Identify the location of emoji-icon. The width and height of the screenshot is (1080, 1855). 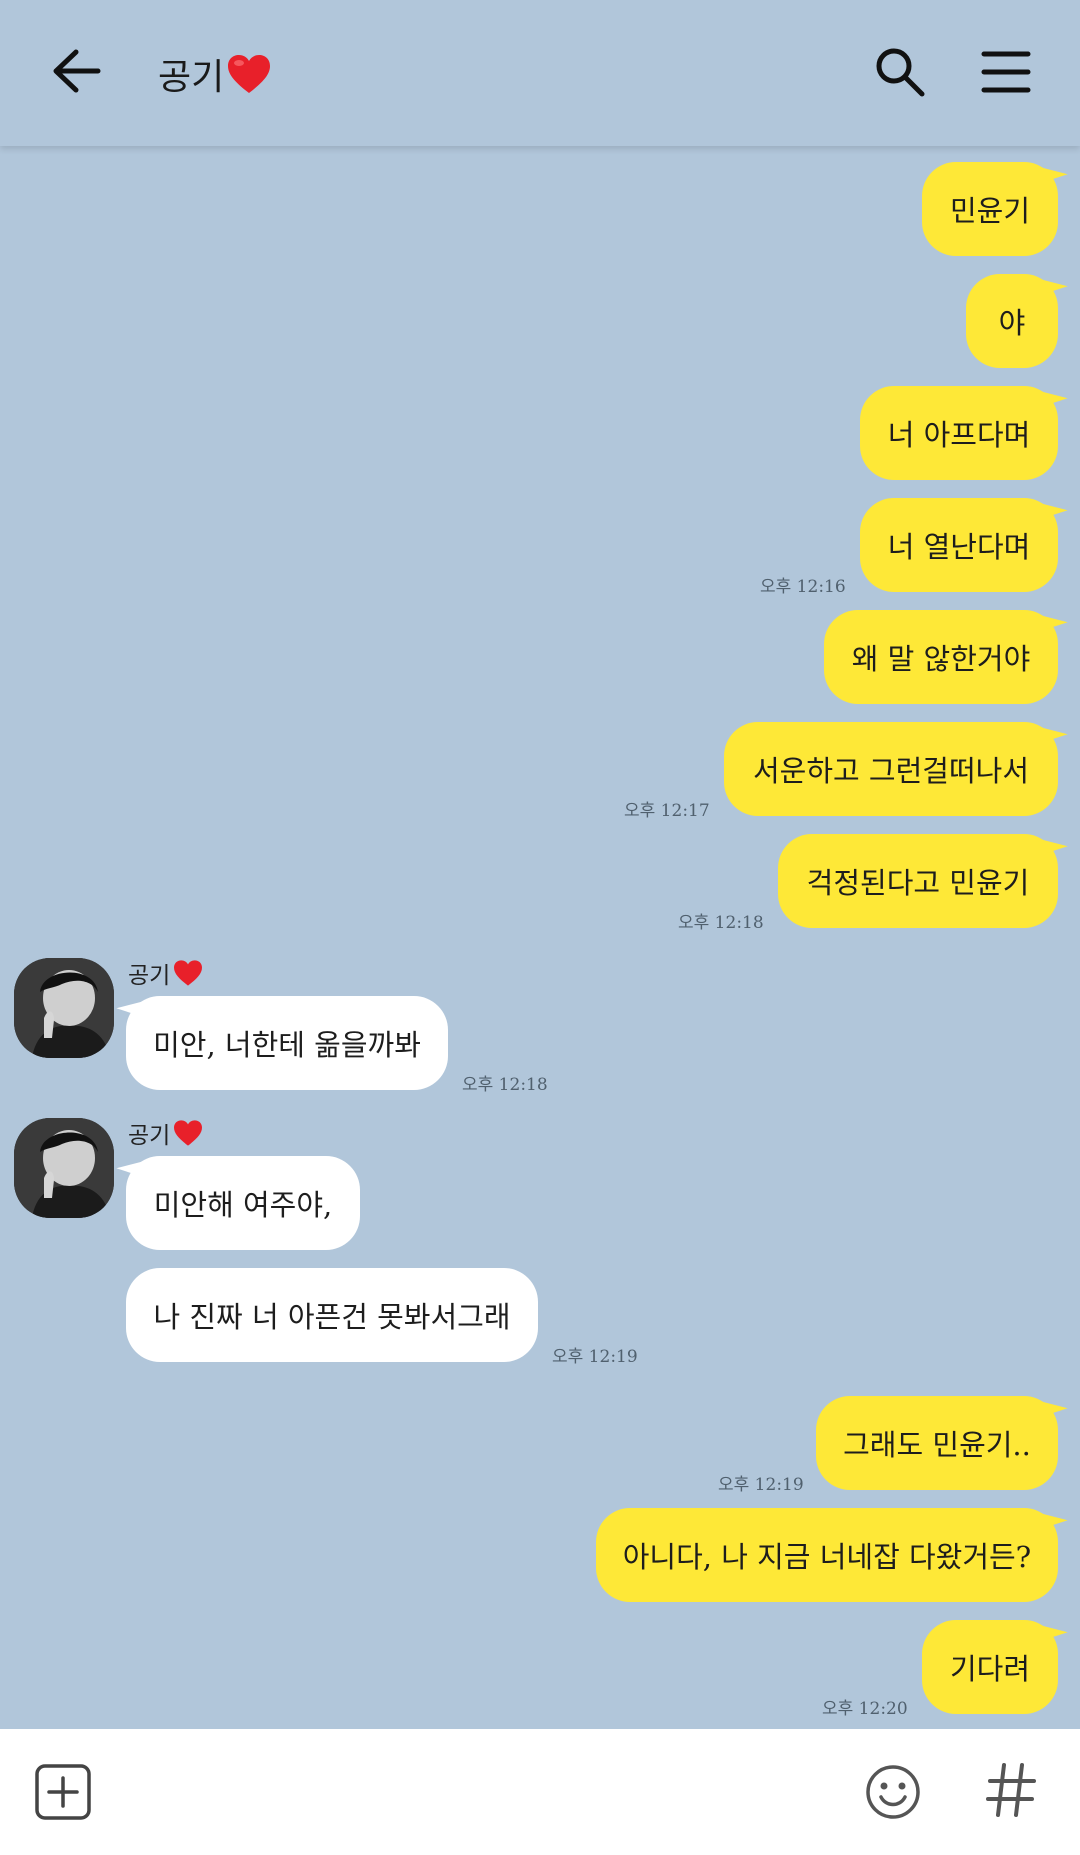
(893, 1792).